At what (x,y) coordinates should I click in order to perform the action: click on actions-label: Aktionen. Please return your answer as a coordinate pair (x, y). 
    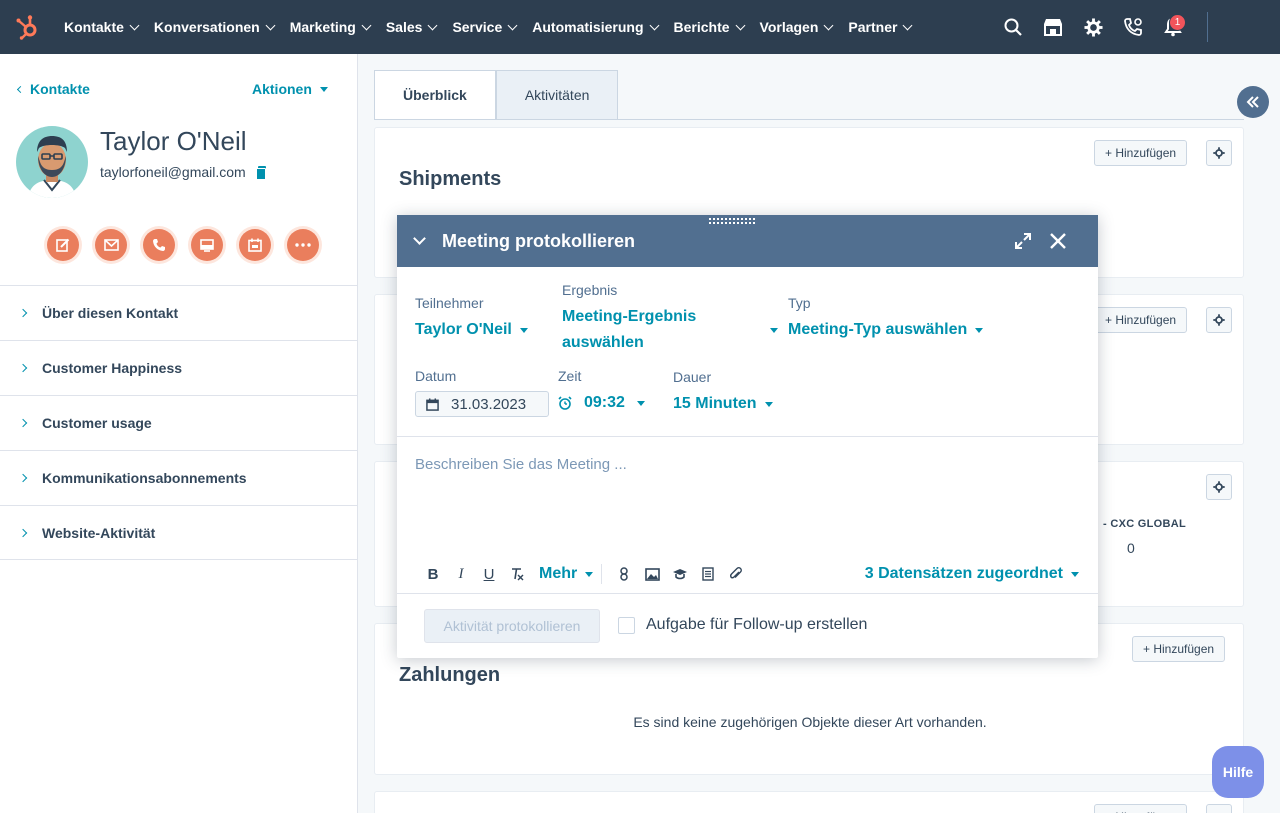
    Looking at the image, I should click on (282, 89).